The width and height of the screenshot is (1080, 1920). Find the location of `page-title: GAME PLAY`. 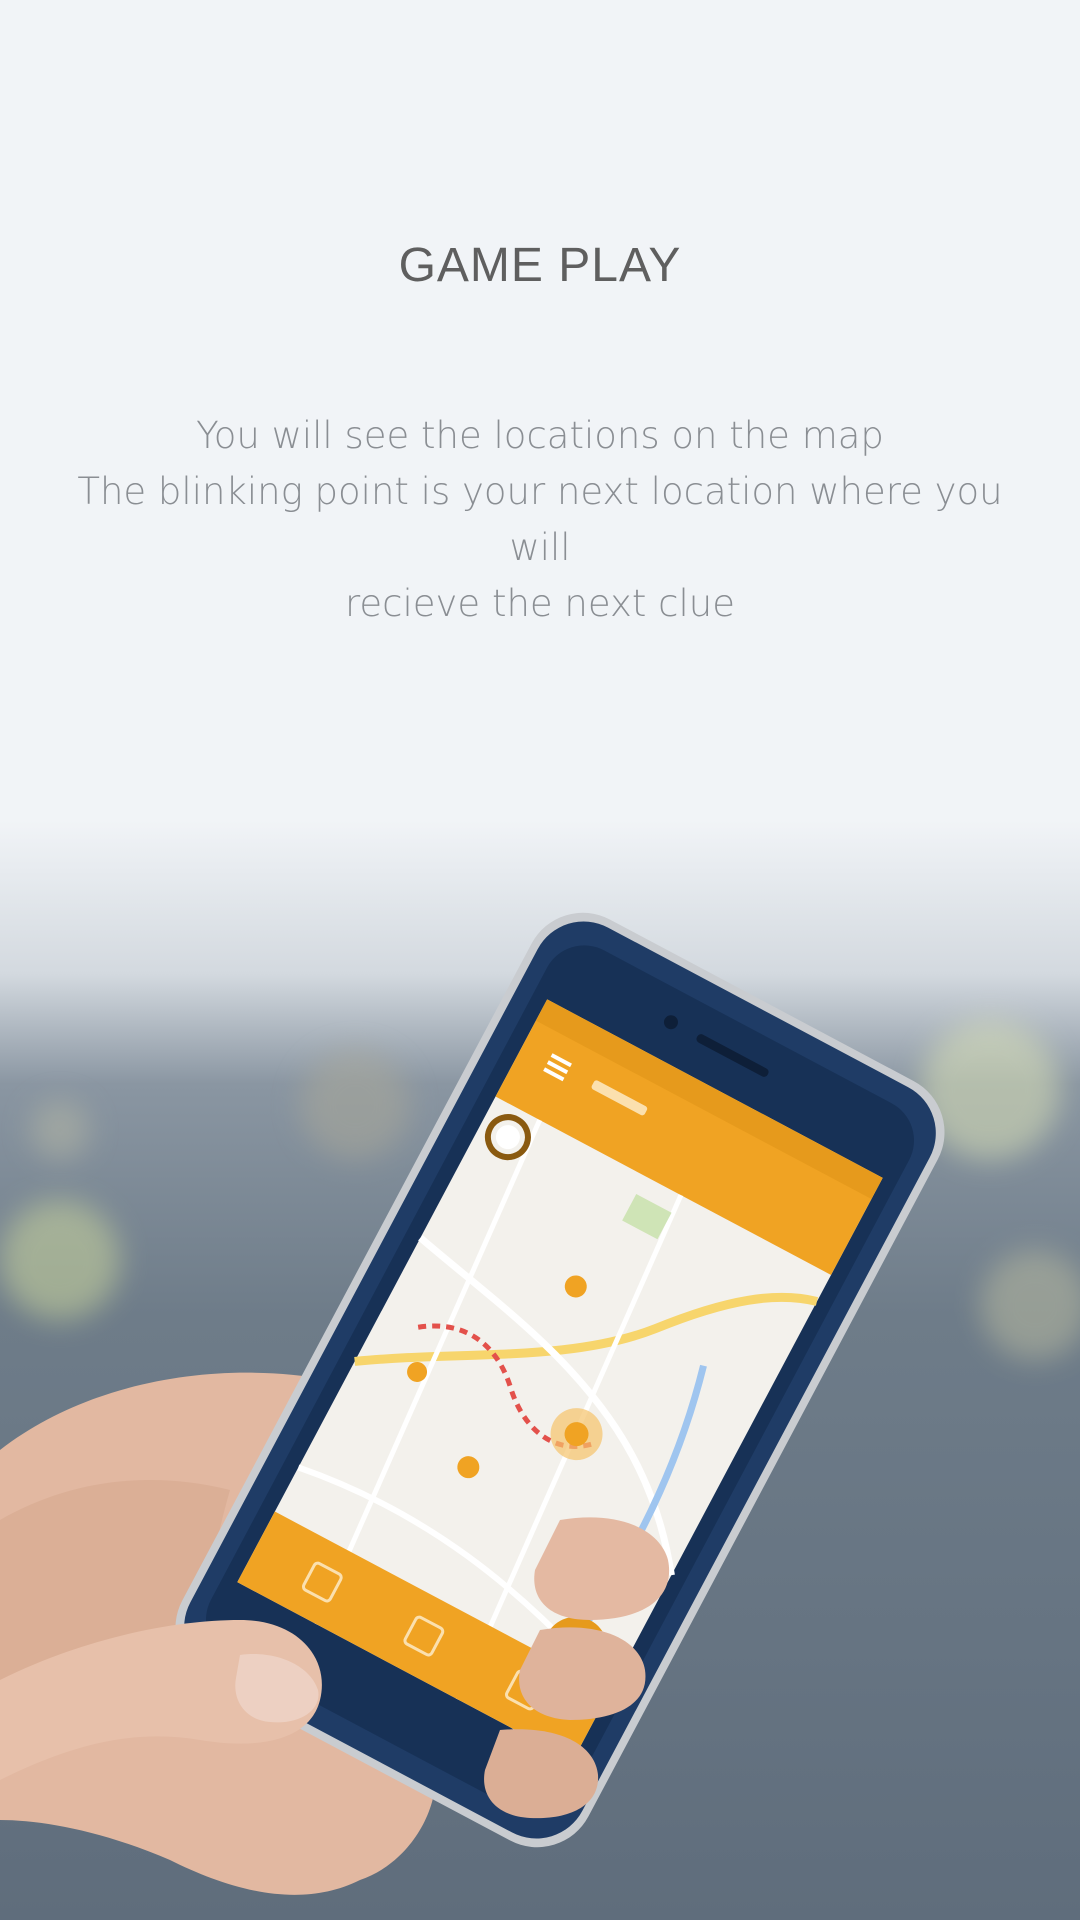

page-title: GAME PLAY is located at coordinates (540, 265).